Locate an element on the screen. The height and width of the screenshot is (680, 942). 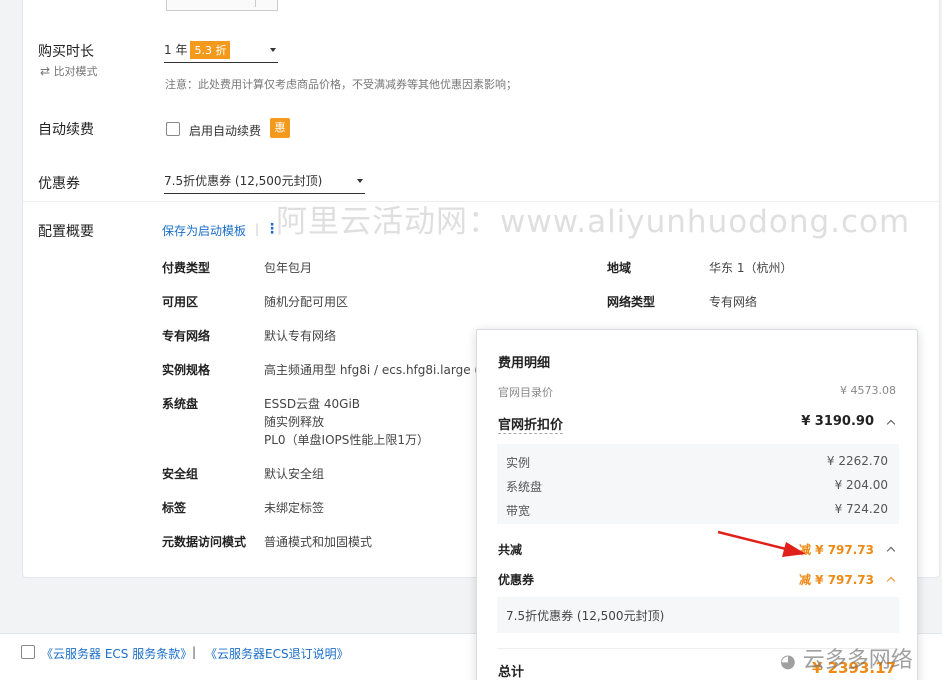
more-icon: ⋮ is located at coordinates (272, 229).